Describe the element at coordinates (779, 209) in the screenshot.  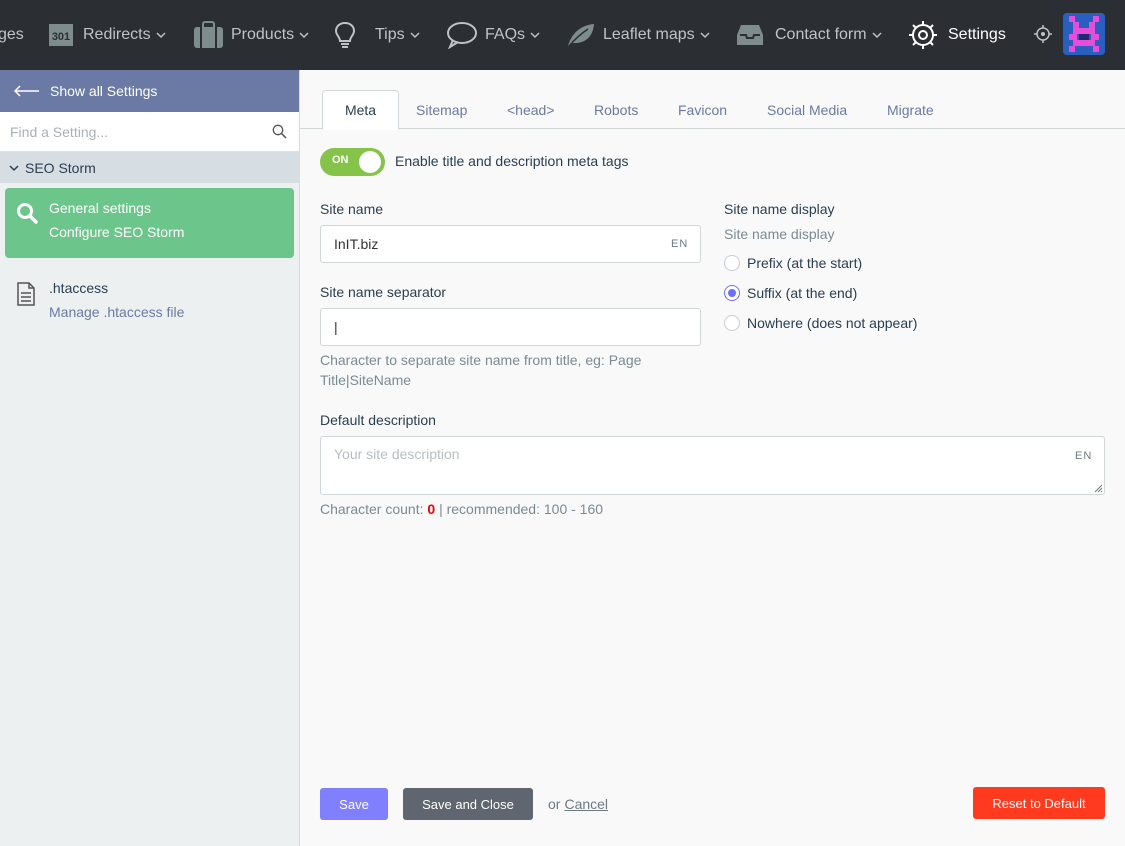
I see `display-label: Site name display` at that location.